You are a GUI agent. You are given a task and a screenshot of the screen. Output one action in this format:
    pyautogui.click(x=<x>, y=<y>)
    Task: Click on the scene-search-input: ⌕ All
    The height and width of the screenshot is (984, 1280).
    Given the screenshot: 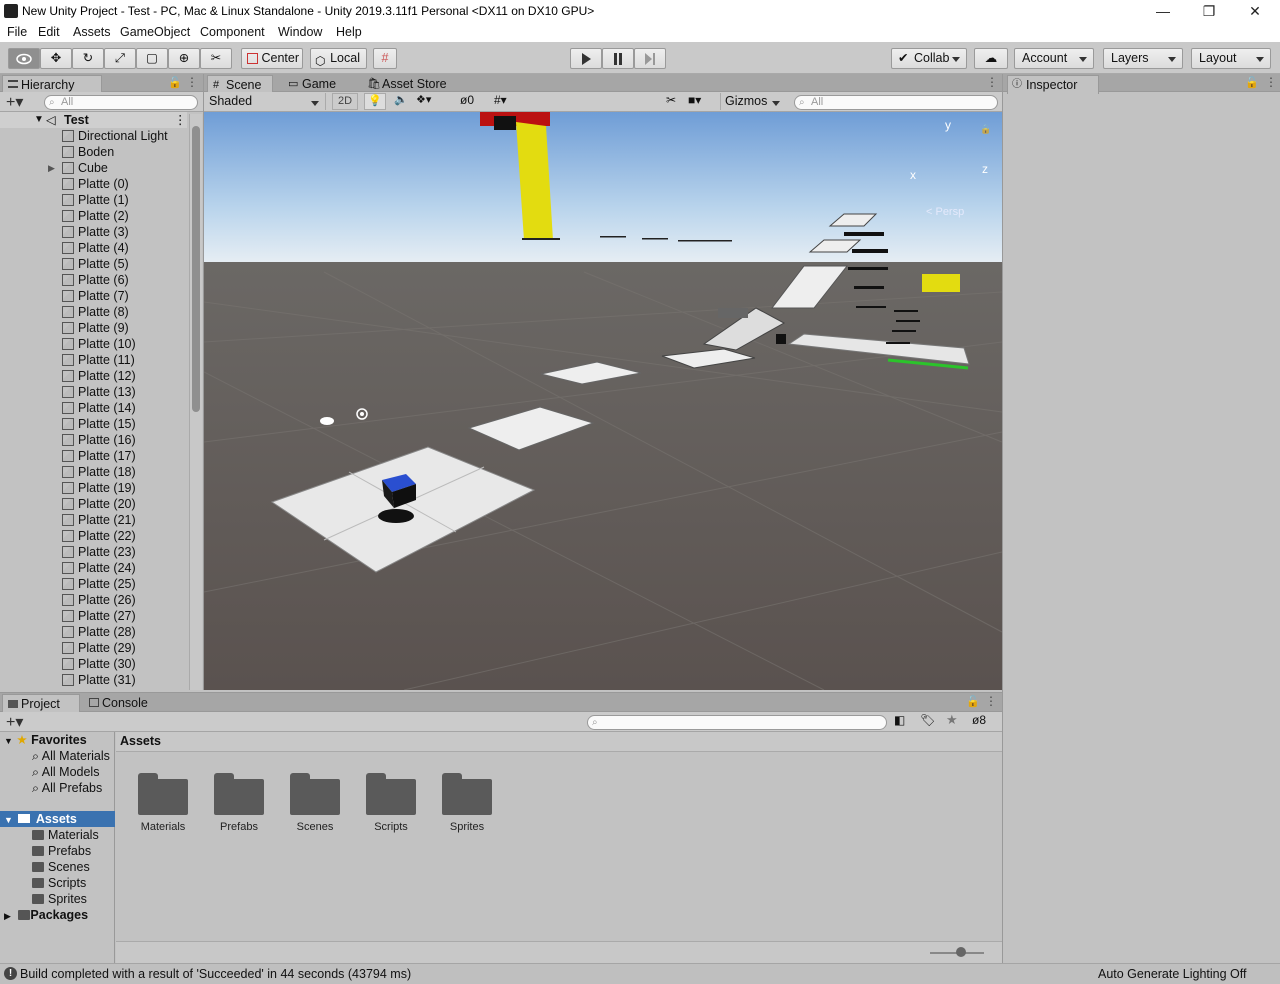 What is the action you would take?
    pyautogui.click(x=896, y=102)
    